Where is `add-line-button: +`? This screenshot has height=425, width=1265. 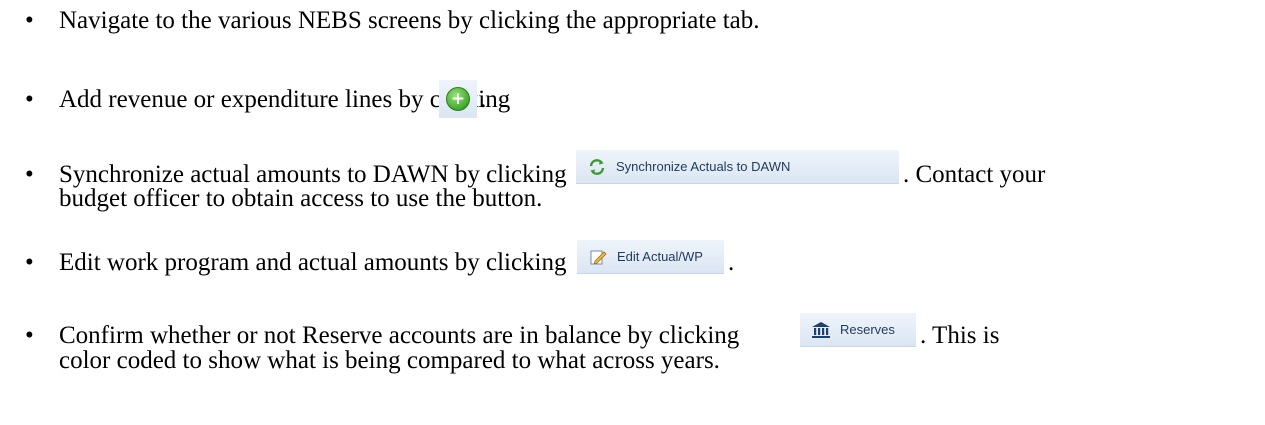
add-line-button: + is located at coordinates (458, 99).